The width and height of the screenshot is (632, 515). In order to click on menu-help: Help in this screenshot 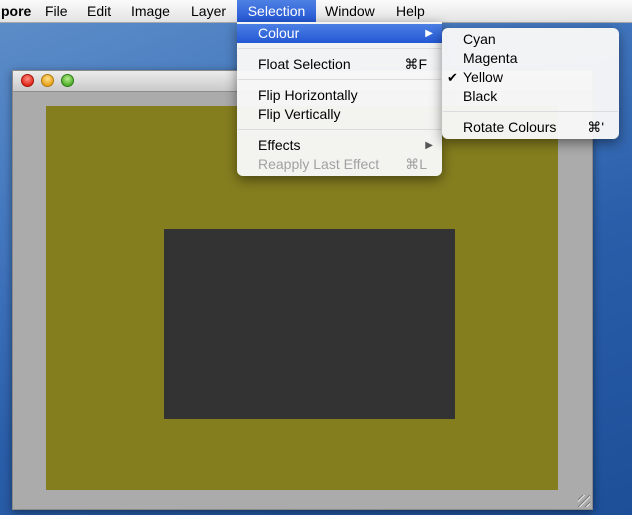, I will do `click(410, 11)`.